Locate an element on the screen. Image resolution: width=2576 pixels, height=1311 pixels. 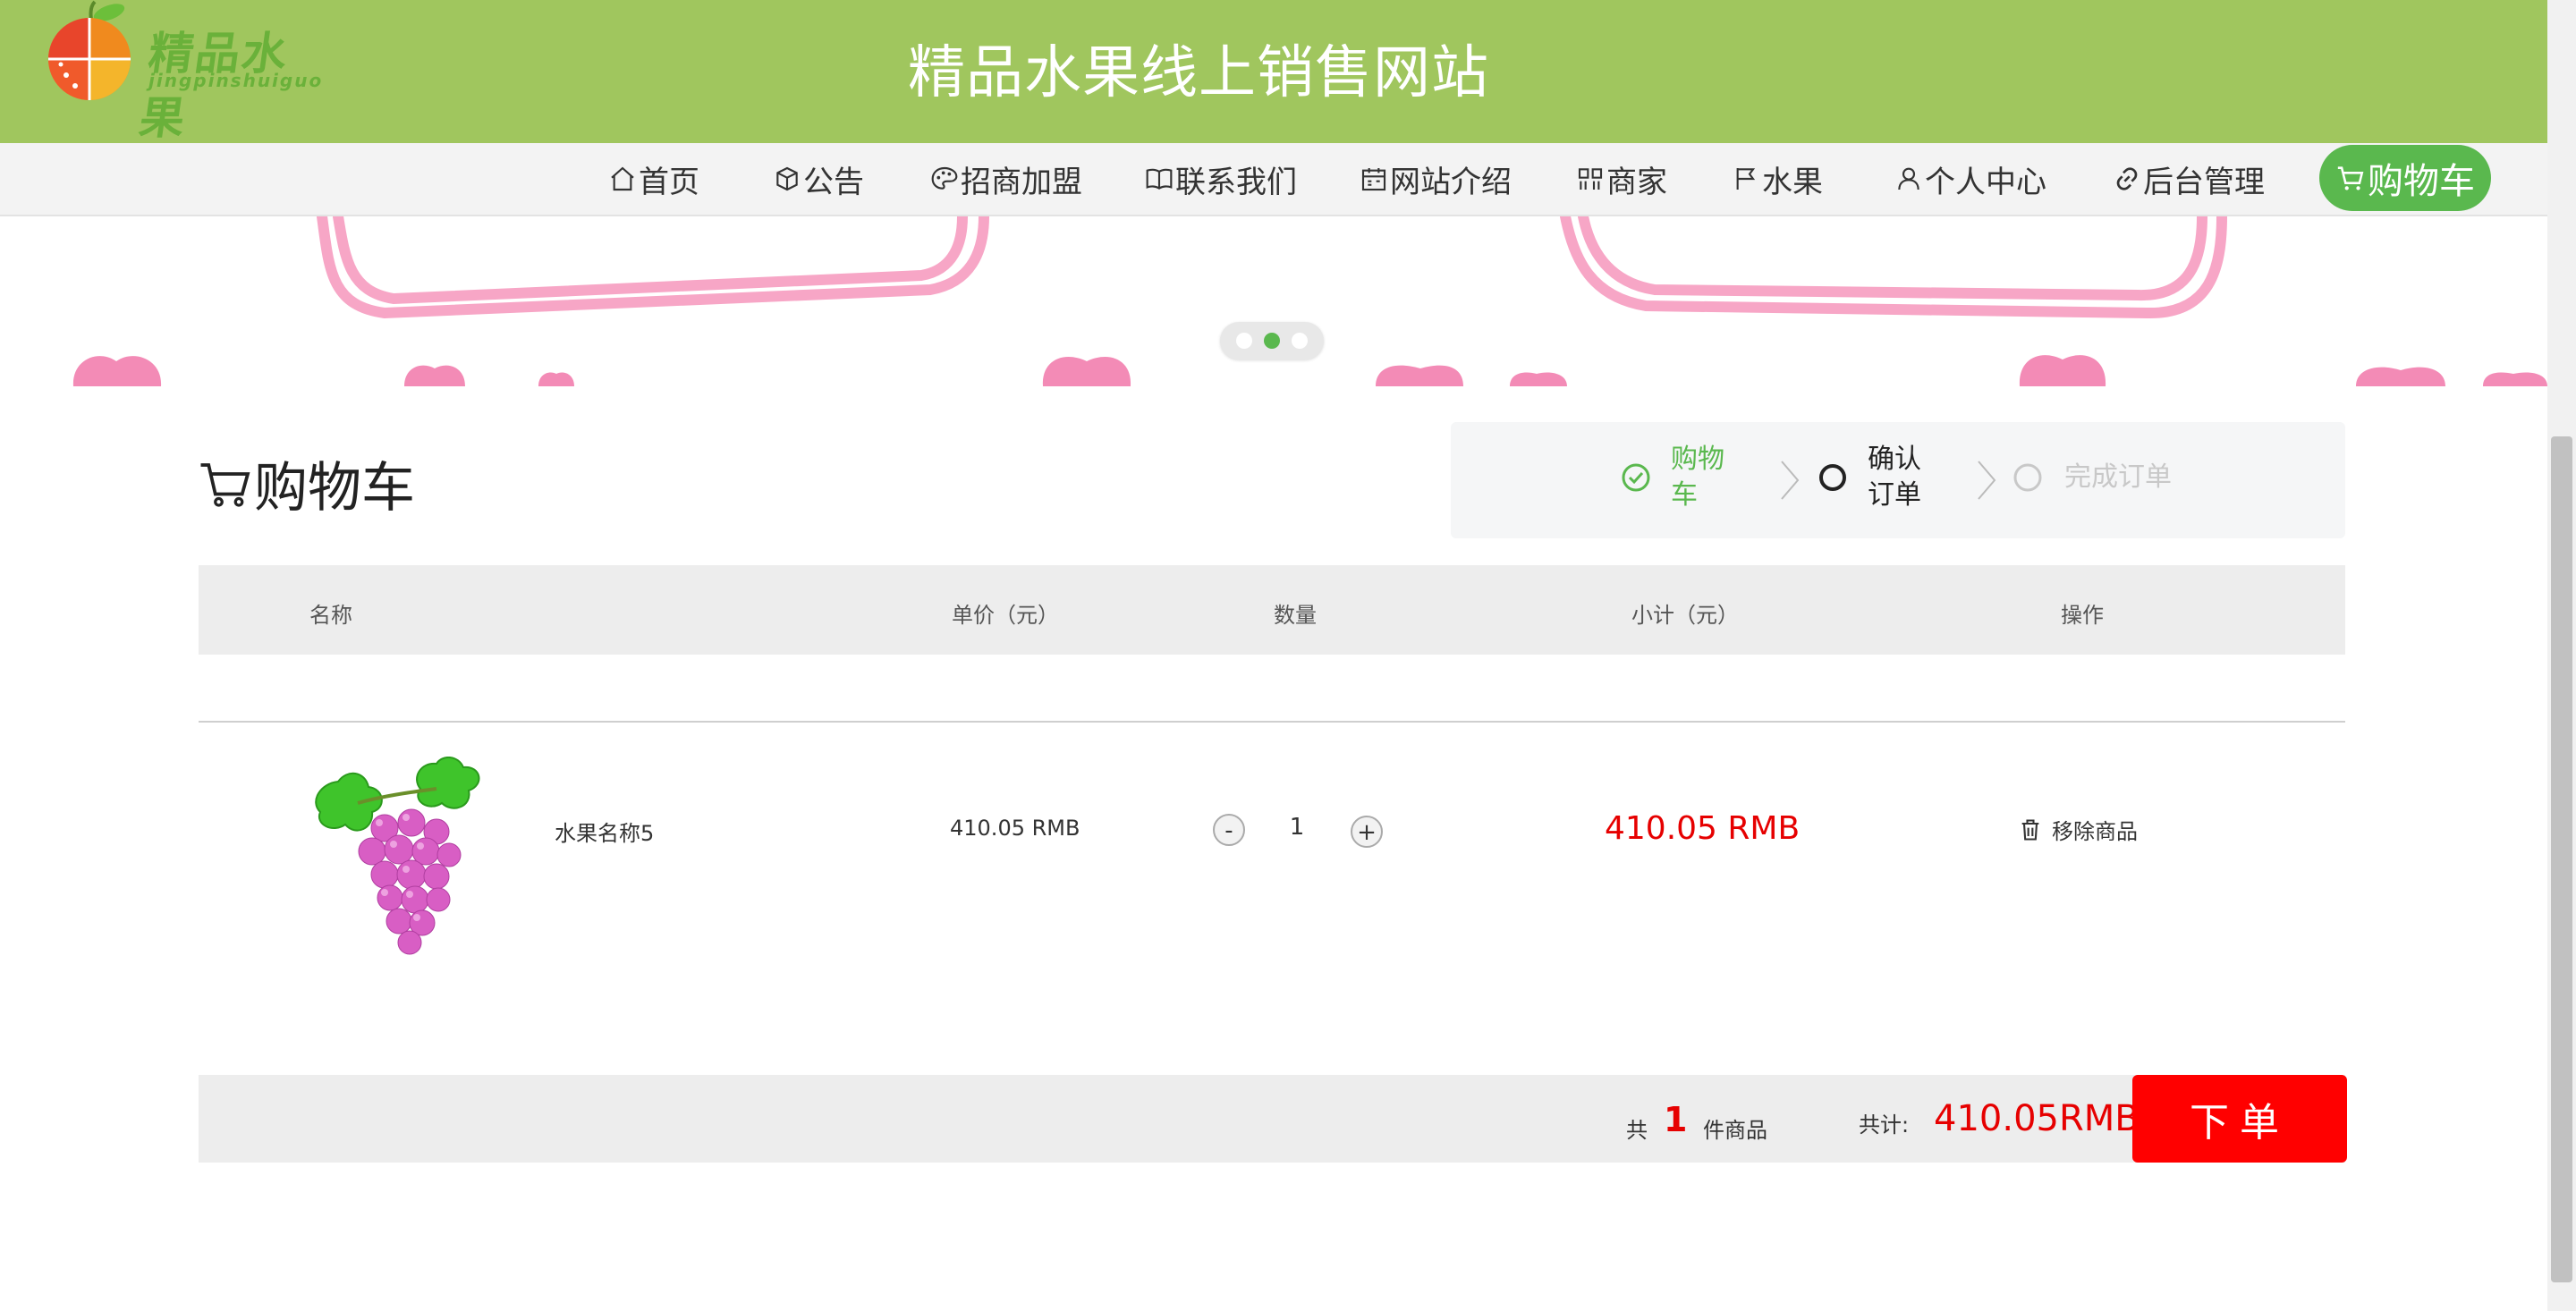
item-subtotal: 410.05 RMB is located at coordinates (1703, 828).